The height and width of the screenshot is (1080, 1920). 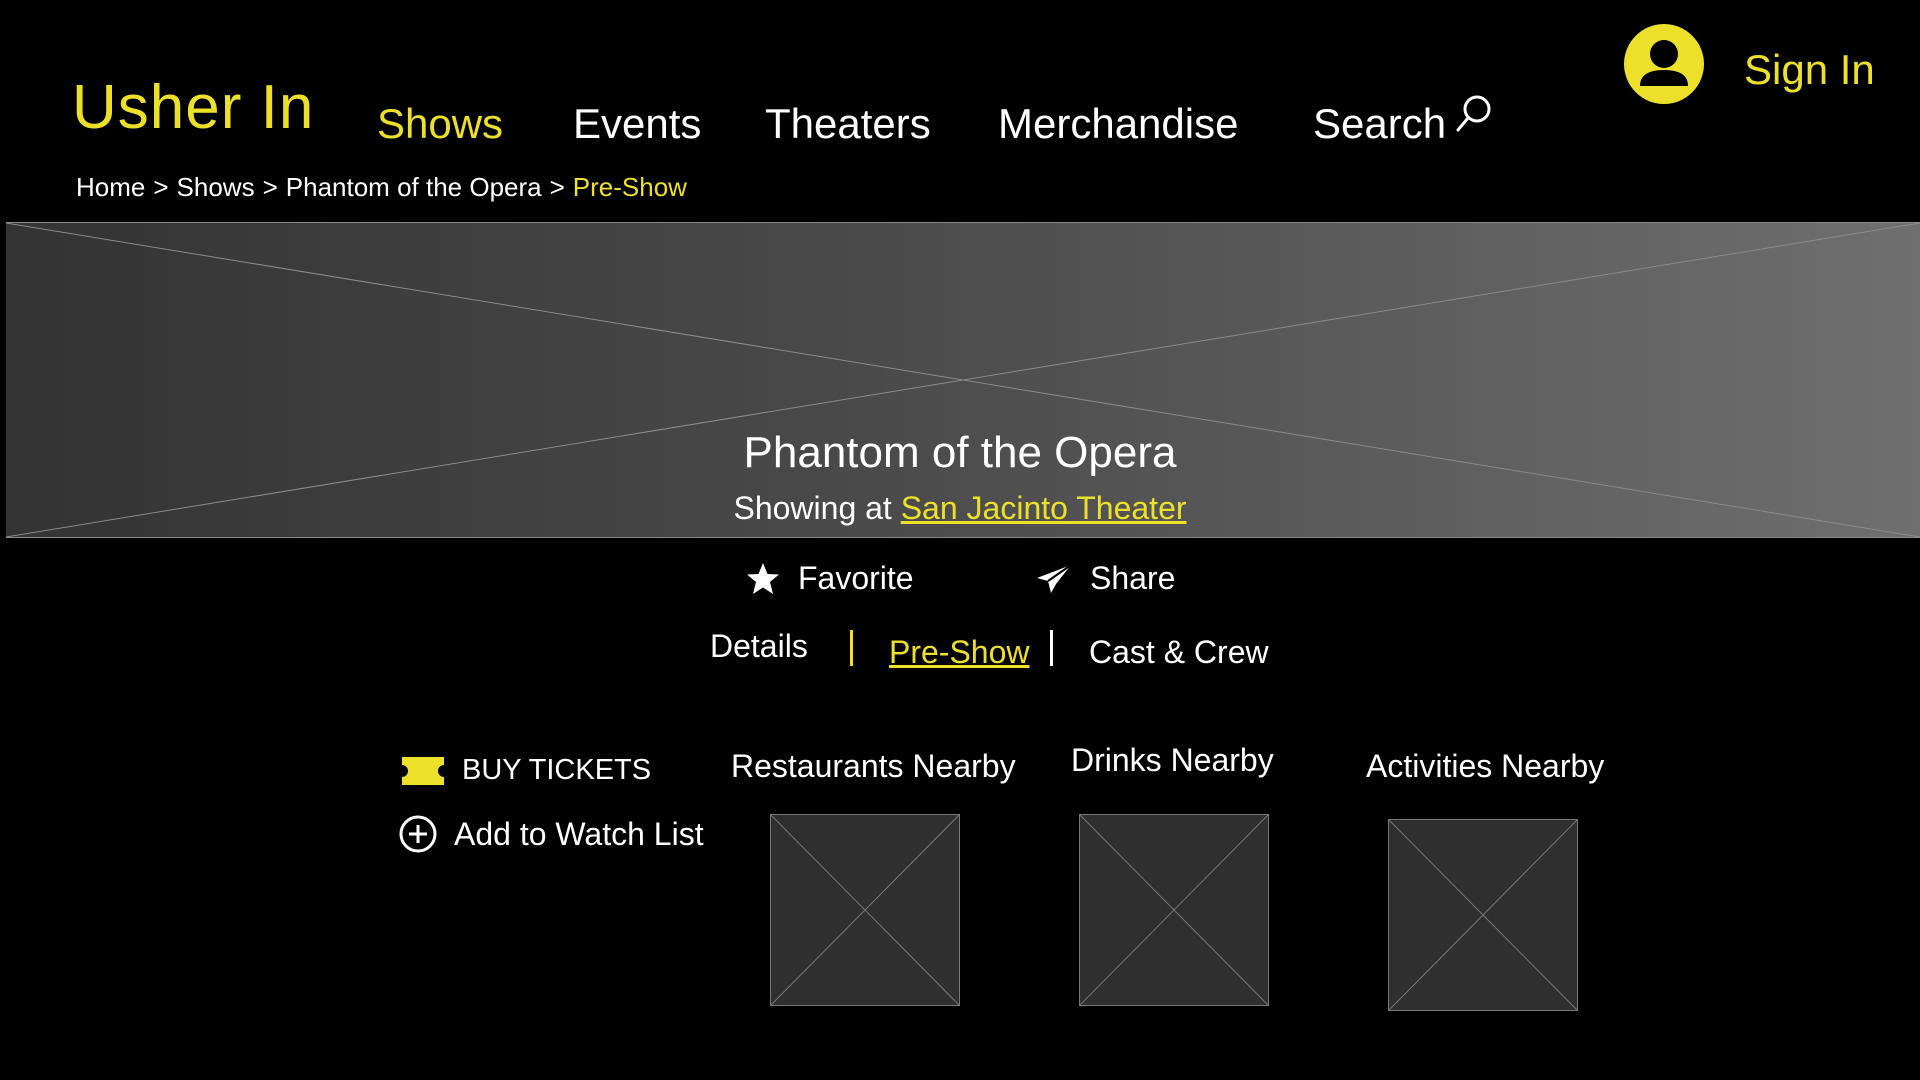 What do you see at coordinates (557, 770) in the screenshot?
I see `buy-tickets-label: BUY TICKETS` at bounding box center [557, 770].